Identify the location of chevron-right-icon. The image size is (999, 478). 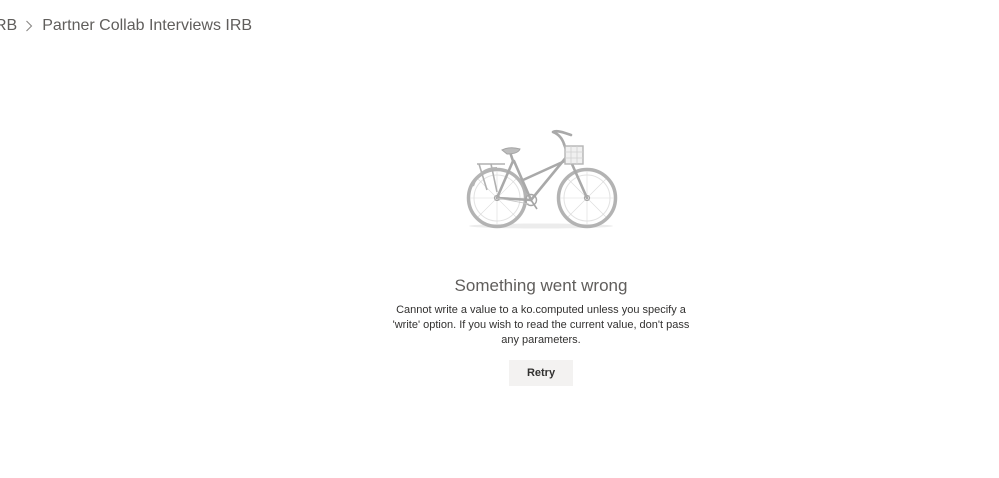
(29, 26).